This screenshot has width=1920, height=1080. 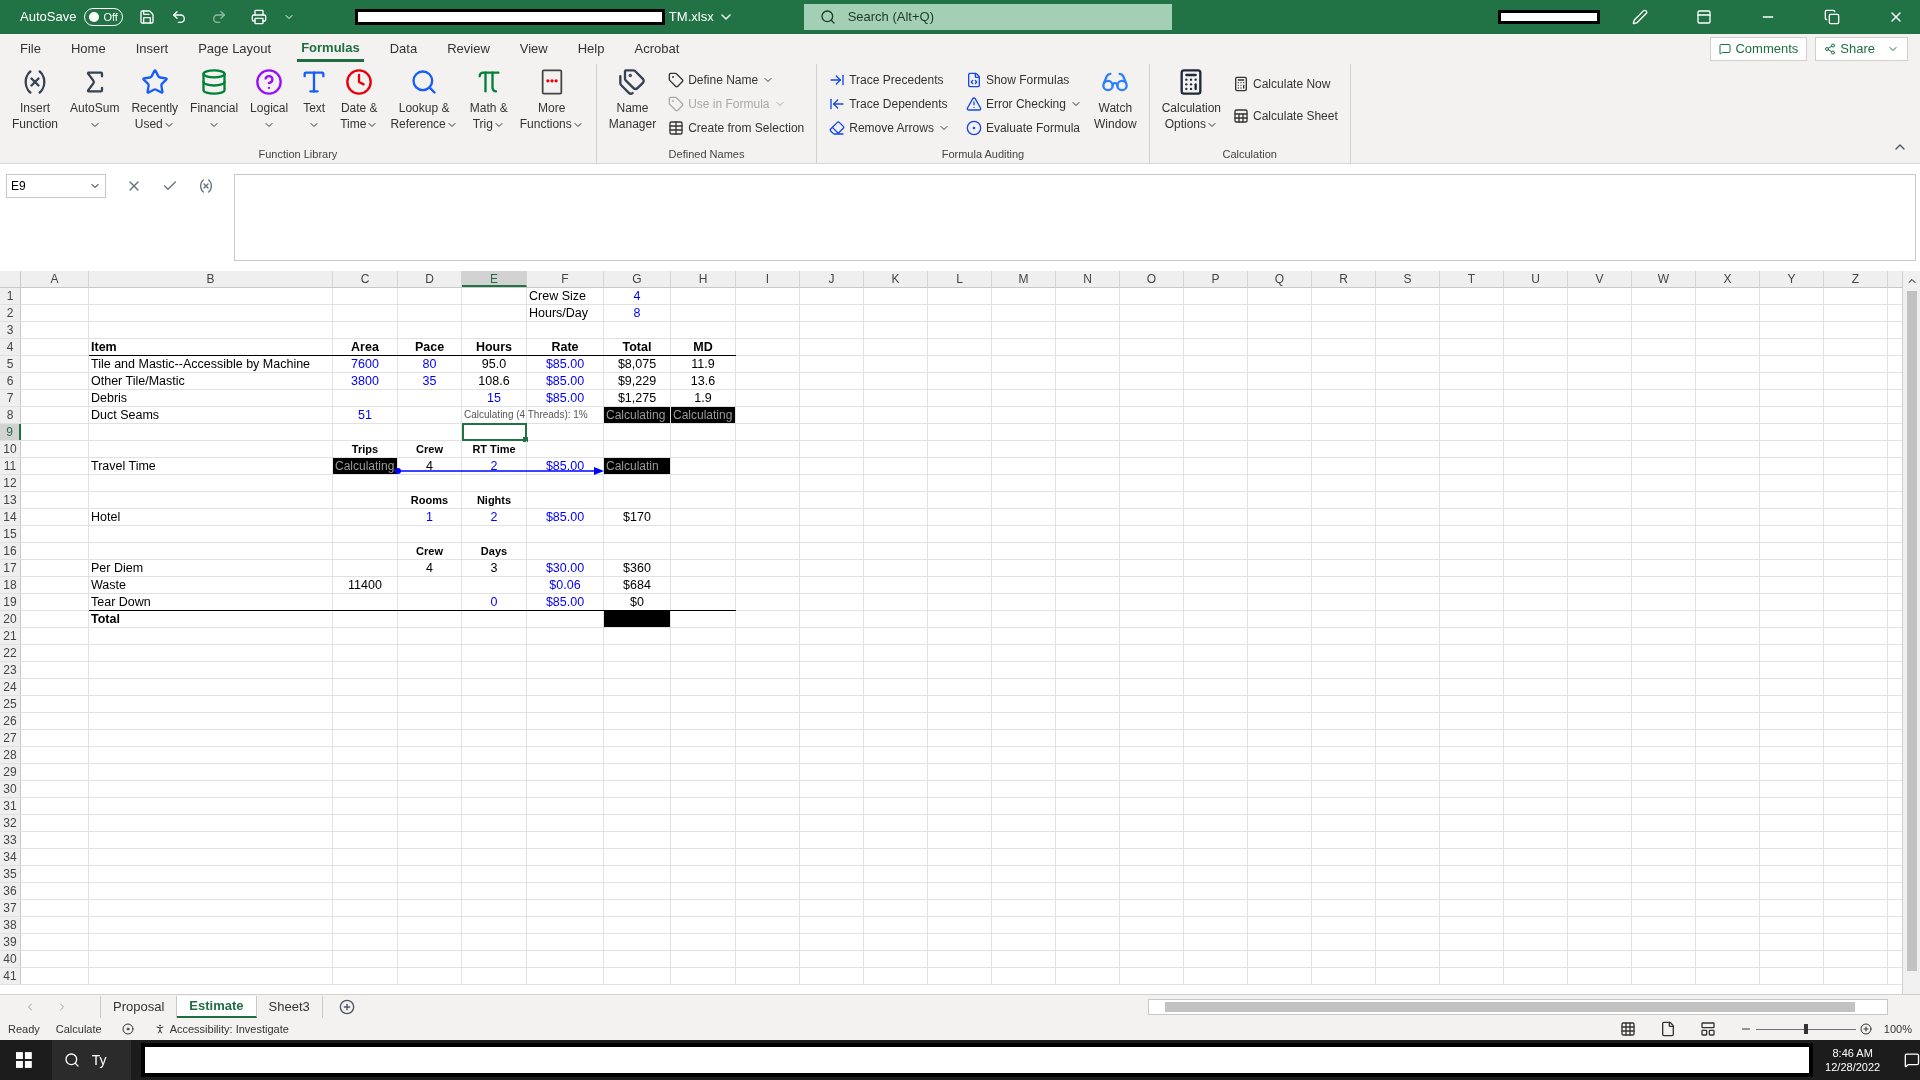 What do you see at coordinates (1075, 217) in the screenshot?
I see `formula-input-field` at bounding box center [1075, 217].